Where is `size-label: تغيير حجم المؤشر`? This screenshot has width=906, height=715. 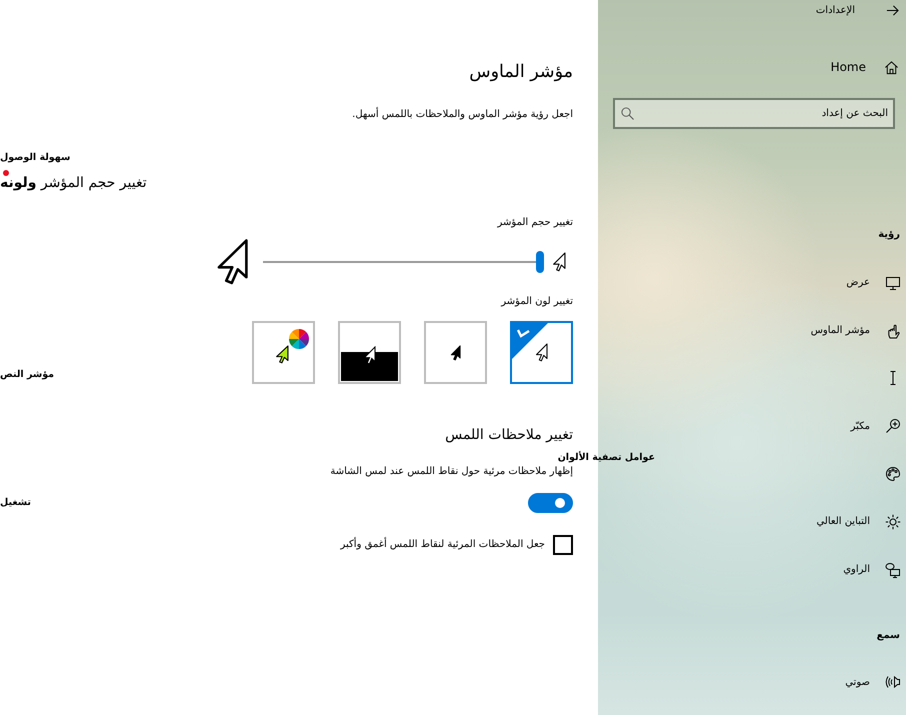
size-label: تغيير حجم المؤشر is located at coordinates (535, 223).